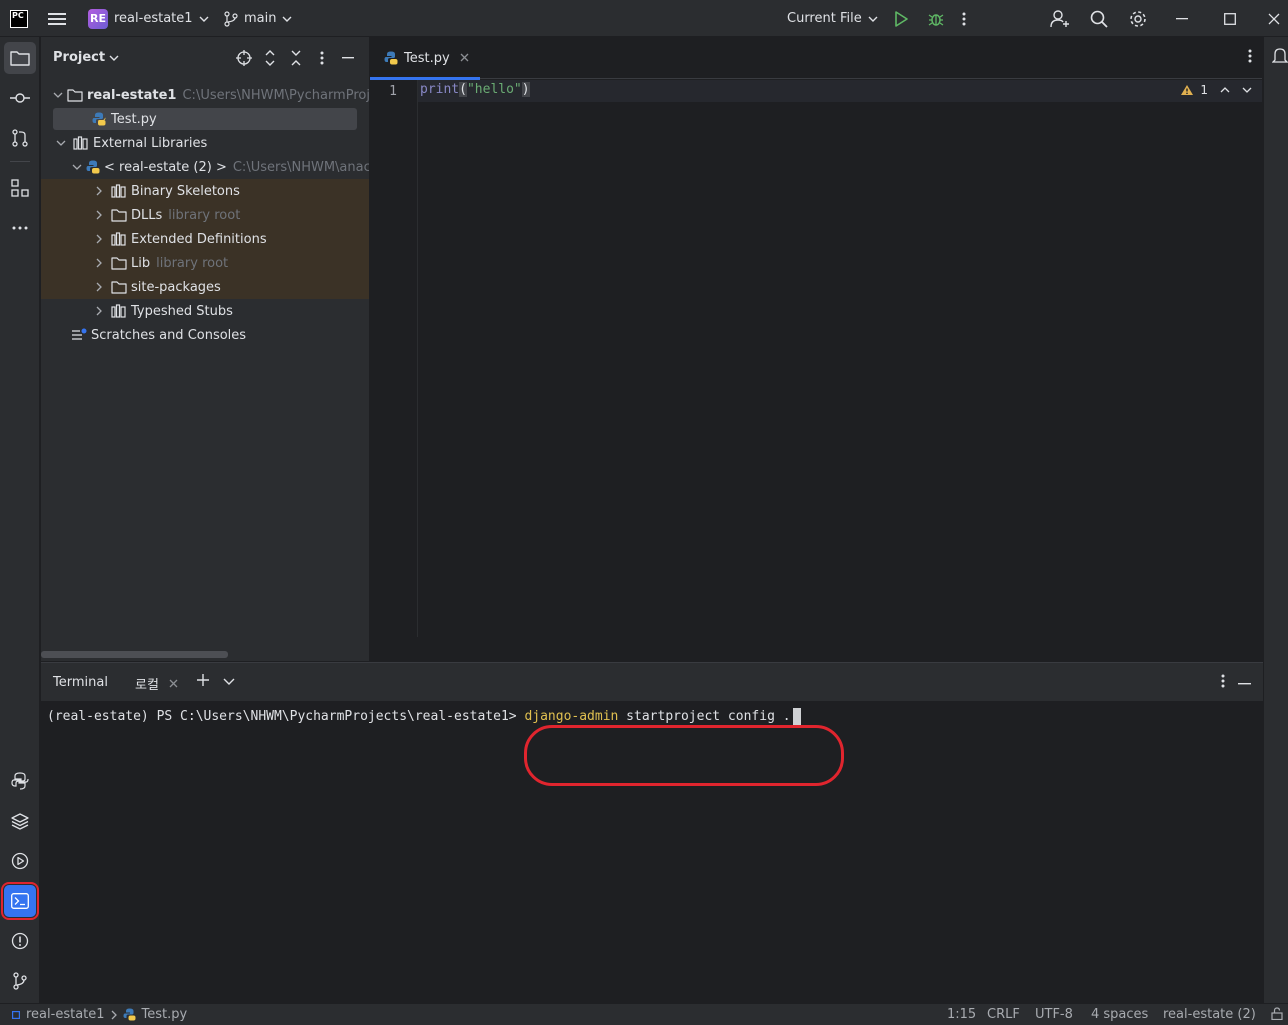  What do you see at coordinates (1054, 1014) in the screenshot?
I see `file-encoding: UTF-8` at bounding box center [1054, 1014].